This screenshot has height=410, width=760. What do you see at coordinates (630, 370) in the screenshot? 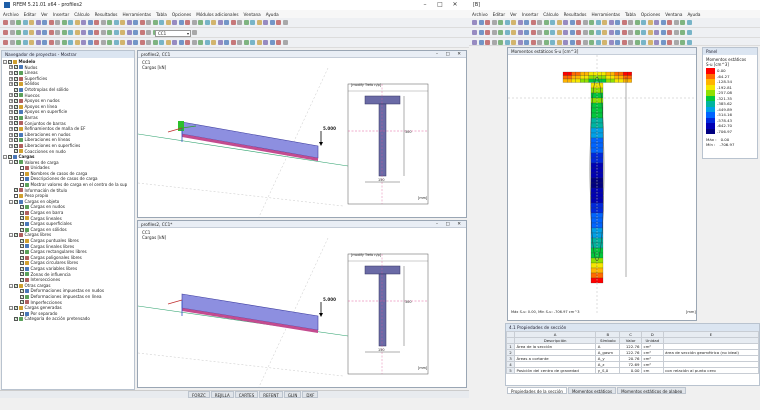
I see `table-cell: 0.00` at bounding box center [630, 370].